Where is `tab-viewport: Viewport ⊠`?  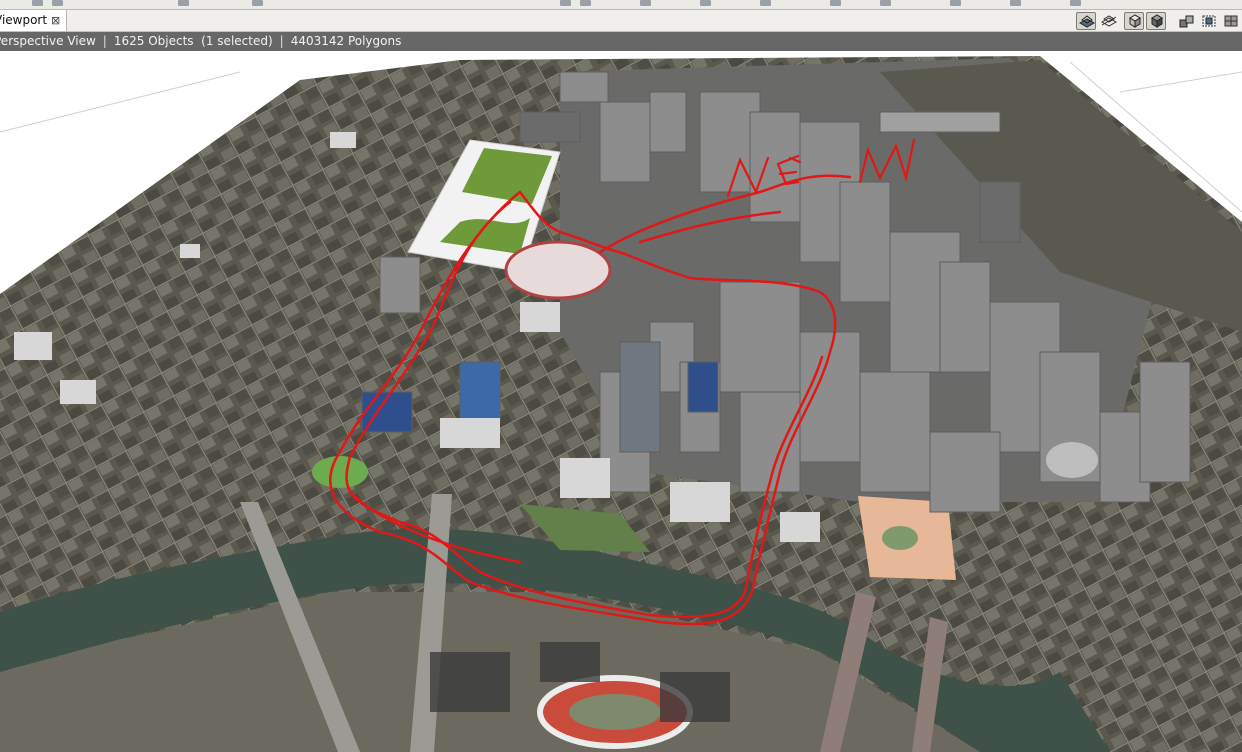 tab-viewport: Viewport ⊠ is located at coordinates (33, 20).